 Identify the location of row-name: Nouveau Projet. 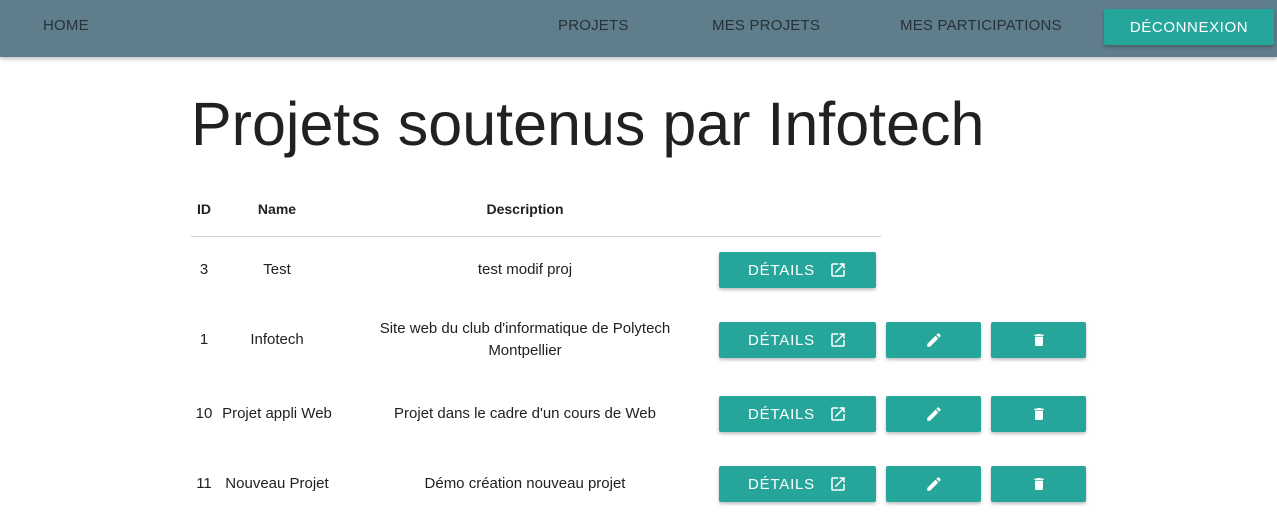
(277, 483).